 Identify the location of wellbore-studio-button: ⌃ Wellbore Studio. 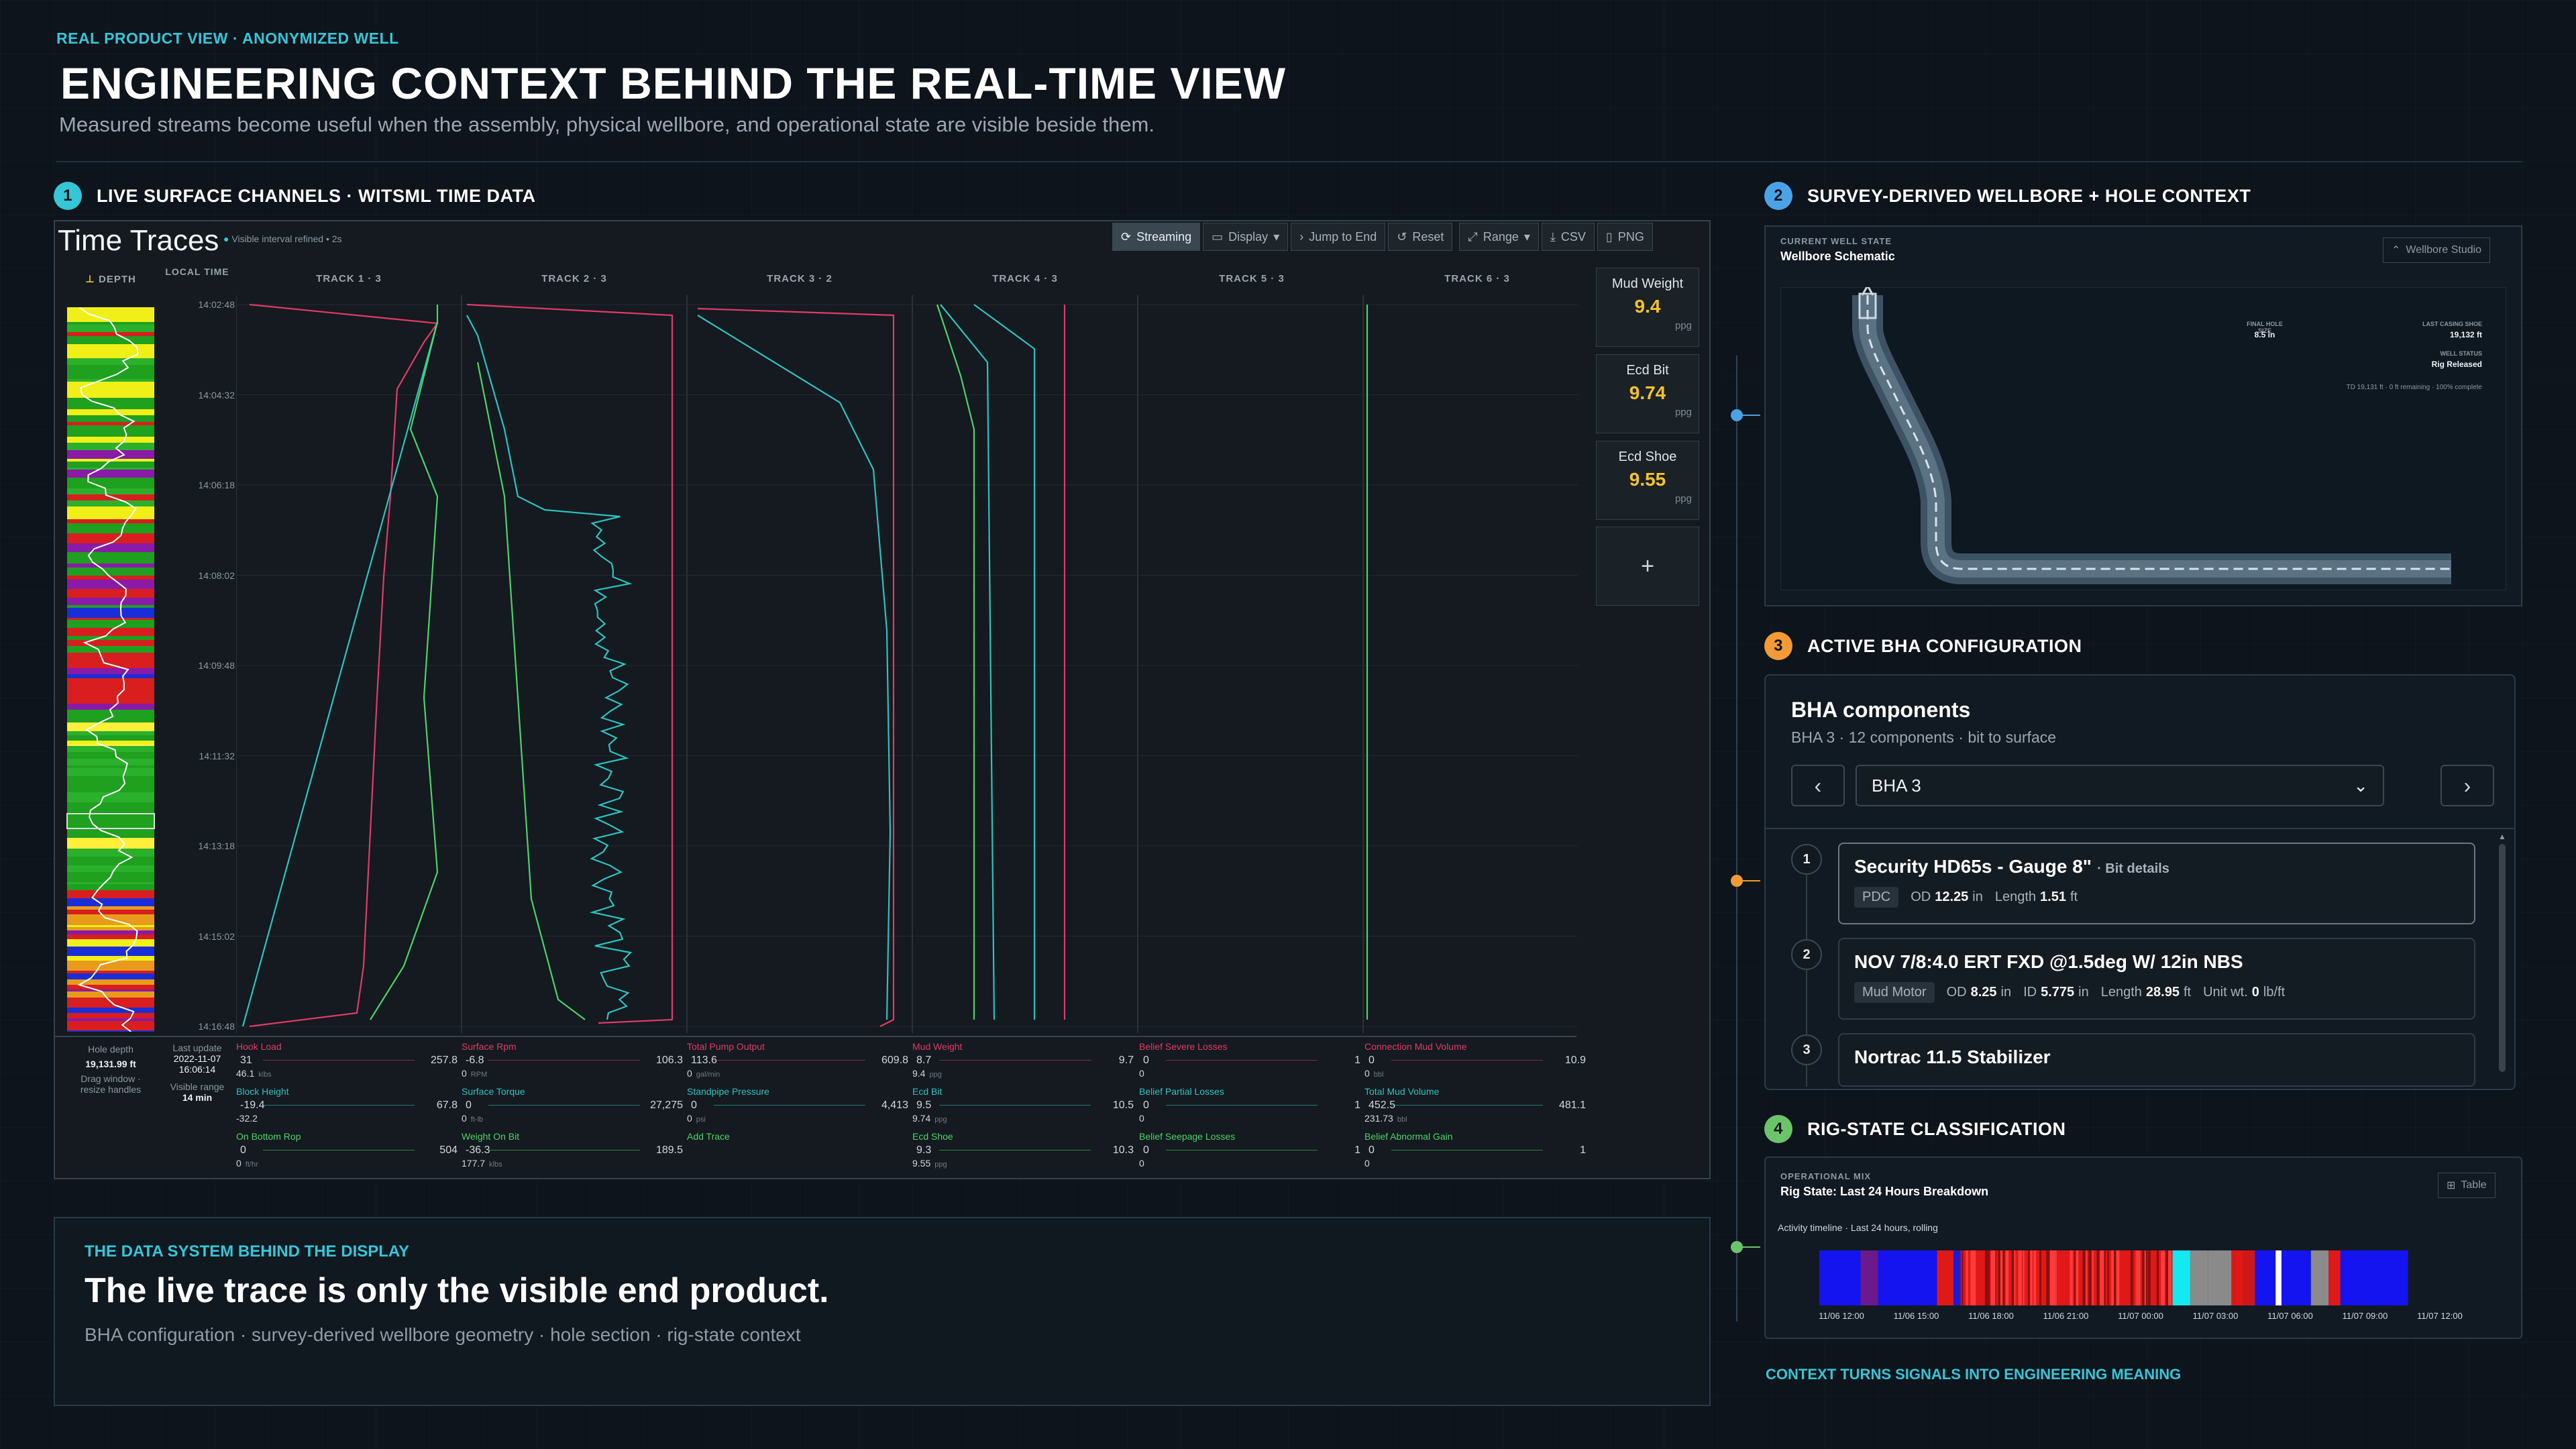
(2437, 250).